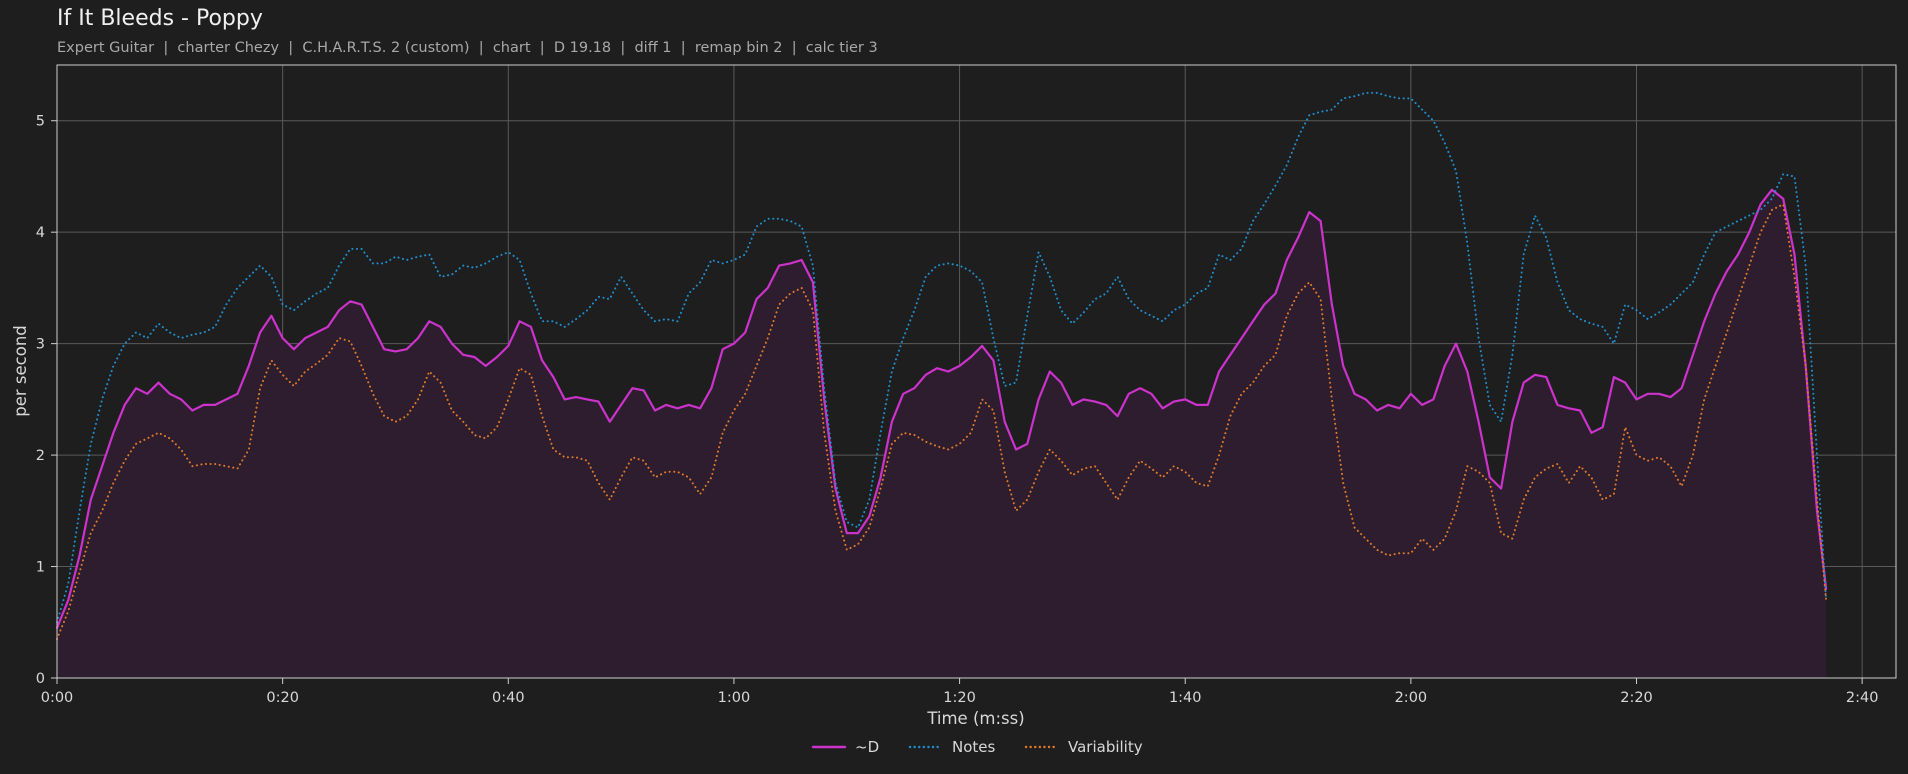  I want to click on x-tick-label: 2:40, so click(1862, 698).